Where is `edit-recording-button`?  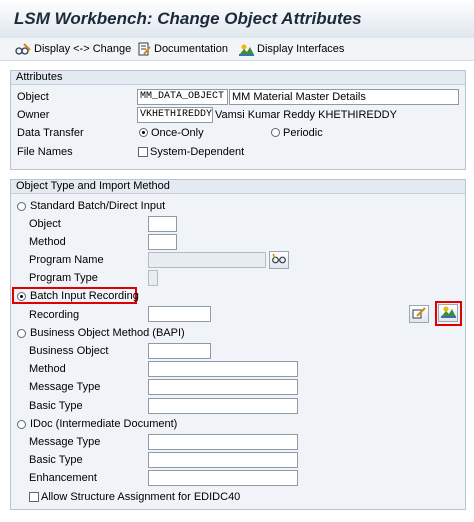 edit-recording-button is located at coordinates (419, 314).